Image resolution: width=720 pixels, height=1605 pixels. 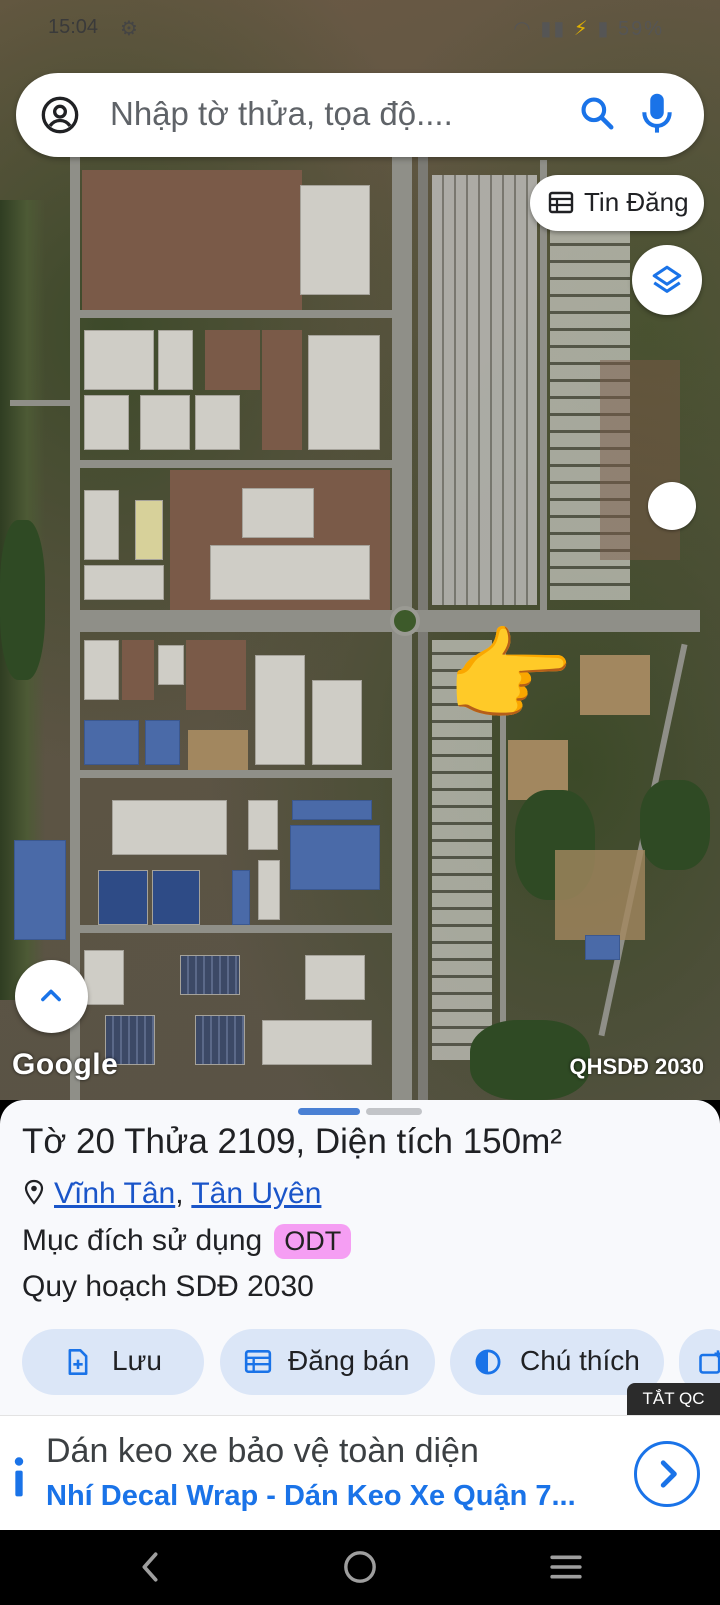 I want to click on ad-headline: Dán keo xe bảo vệ toàn diện, so click(x=262, y=1451).